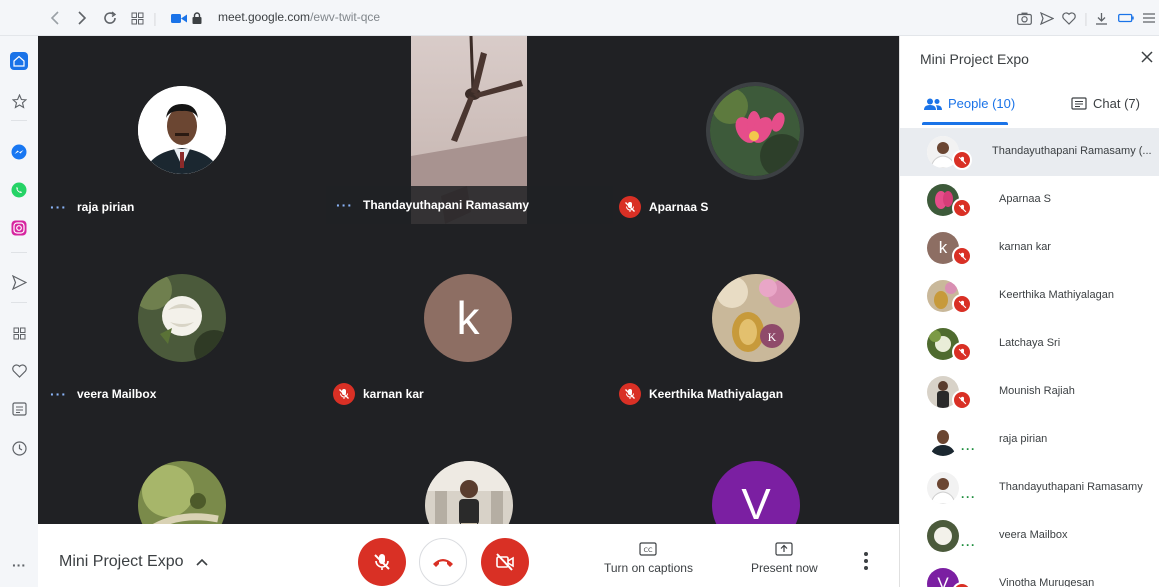  I want to click on lock-icon, so click(197, 18).